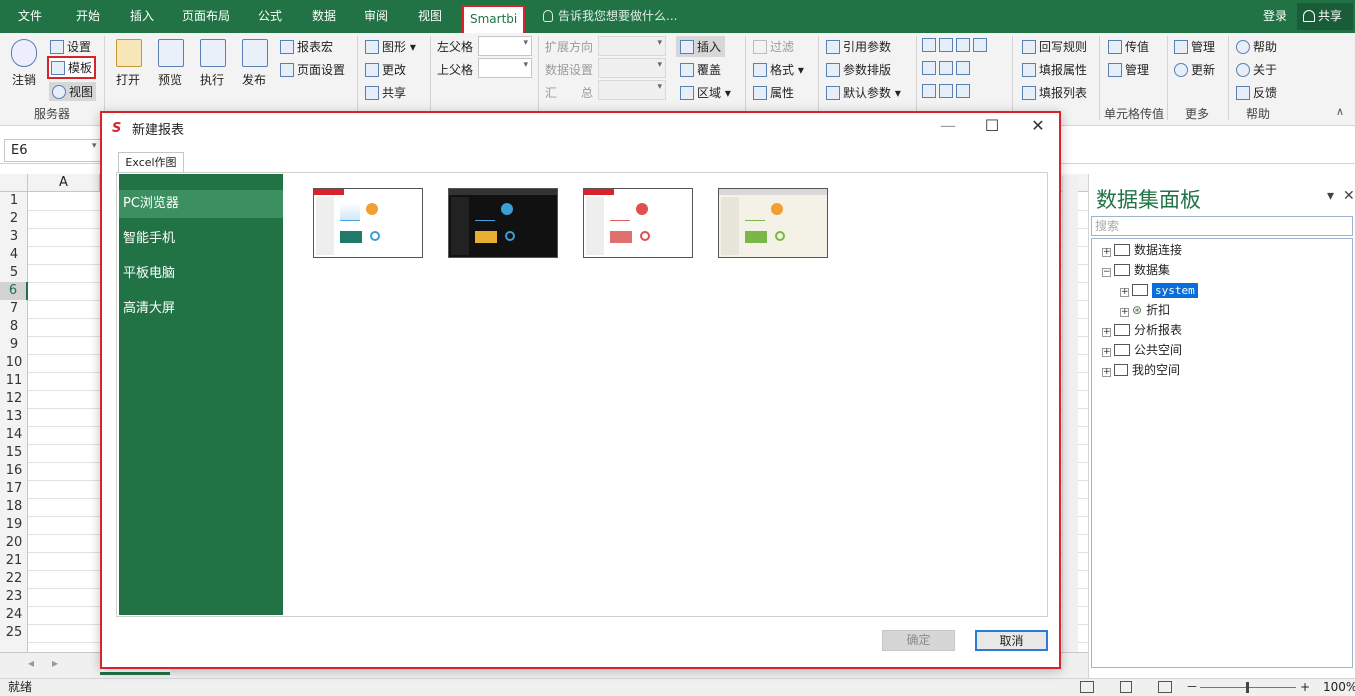  What do you see at coordinates (992, 125) in the screenshot?
I see `maximize-icon: ☐` at bounding box center [992, 125].